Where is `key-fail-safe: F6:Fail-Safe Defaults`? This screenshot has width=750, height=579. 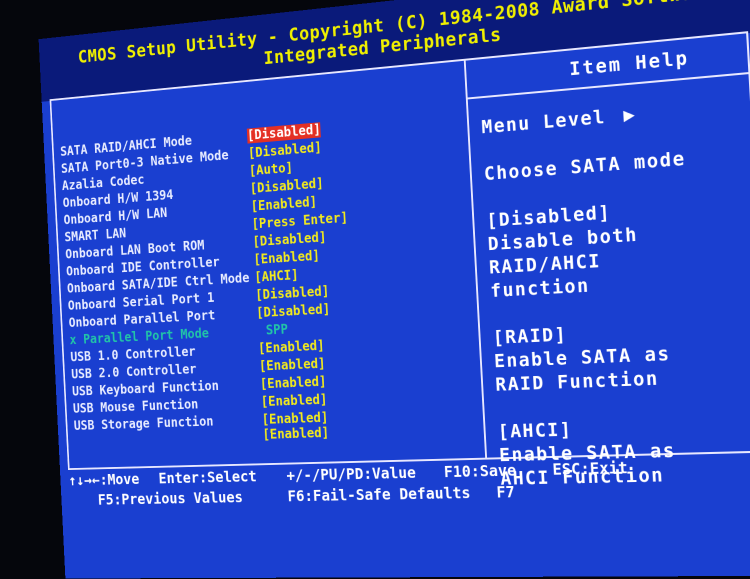
key-fail-safe: F6:Fail-Safe Defaults is located at coordinates (379, 494).